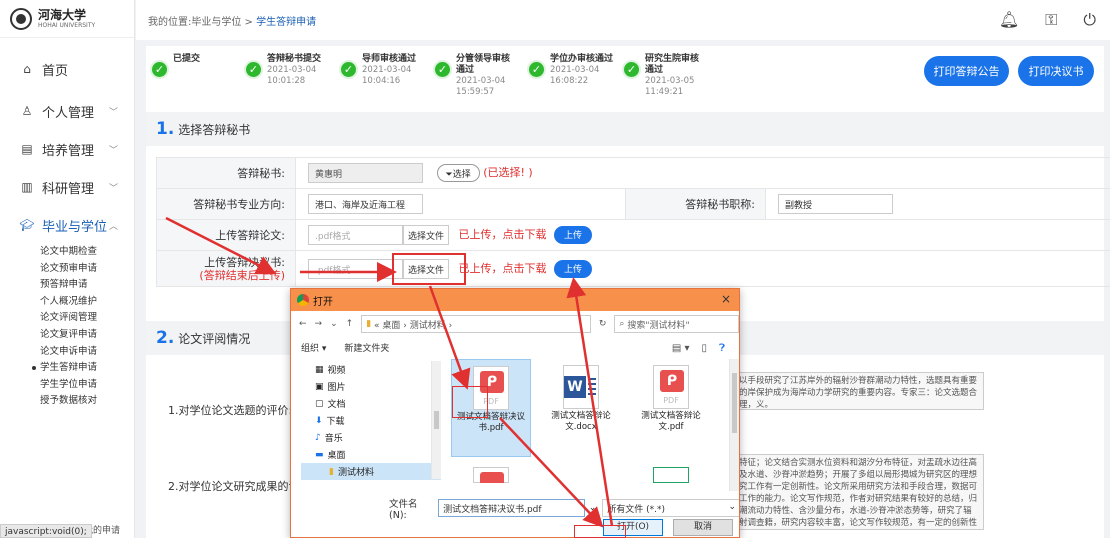 The width and height of the screenshot is (1110, 538). What do you see at coordinates (726, 299) in the screenshot?
I see `close-icon: ×` at bounding box center [726, 299].